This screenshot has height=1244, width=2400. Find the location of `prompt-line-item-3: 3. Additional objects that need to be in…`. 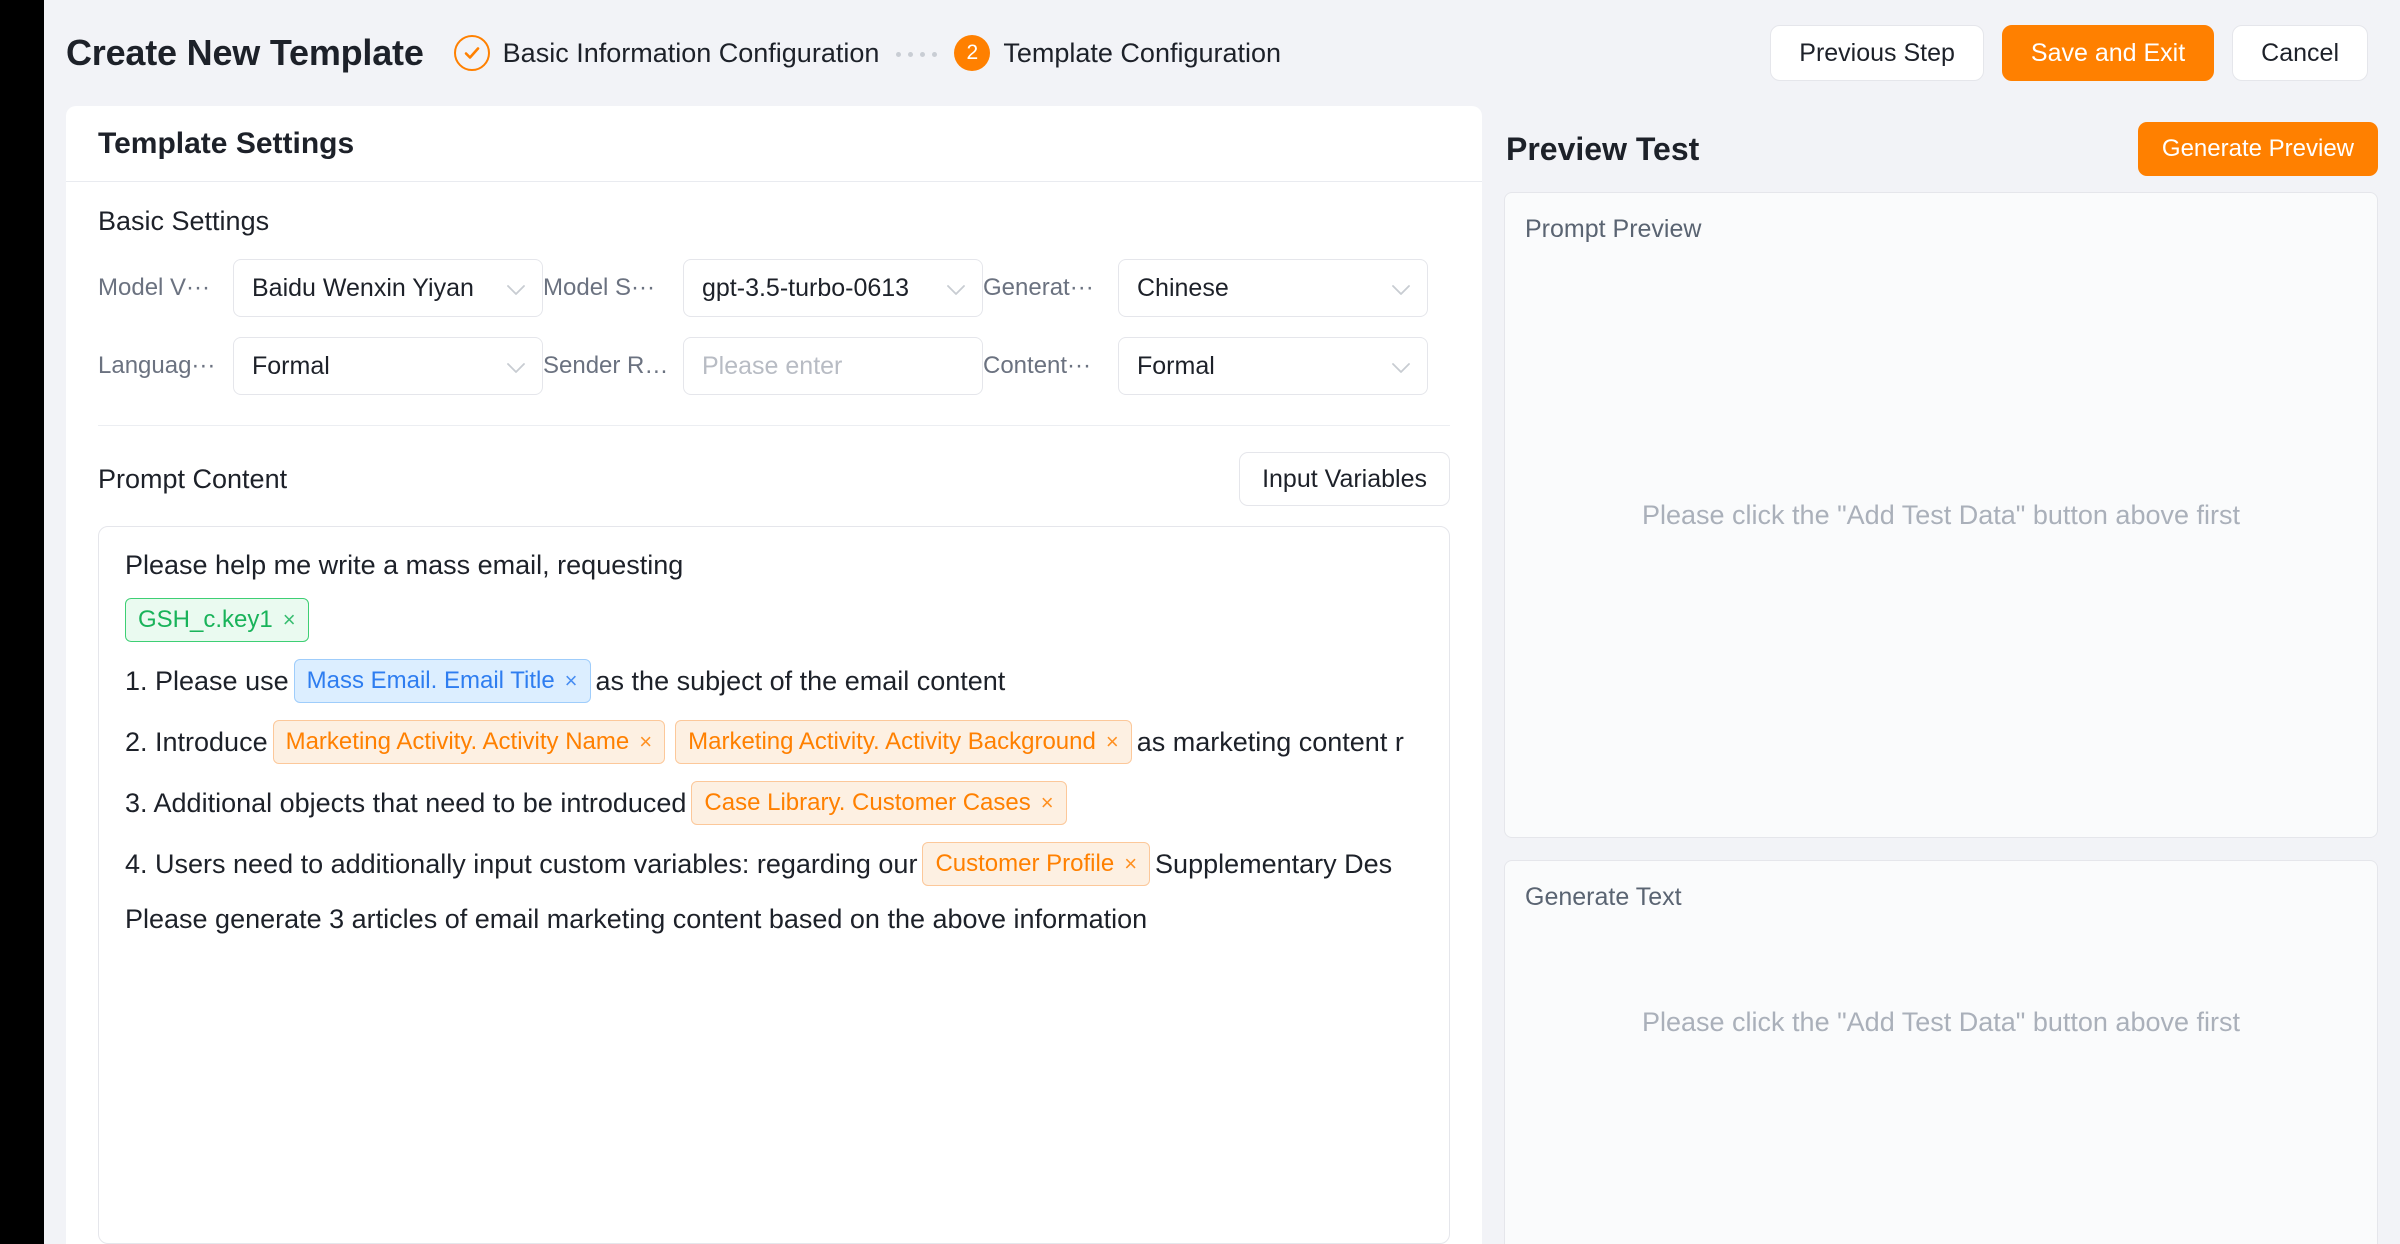

prompt-line-item-3: 3. Additional objects that need to be in… is located at coordinates (774, 803).